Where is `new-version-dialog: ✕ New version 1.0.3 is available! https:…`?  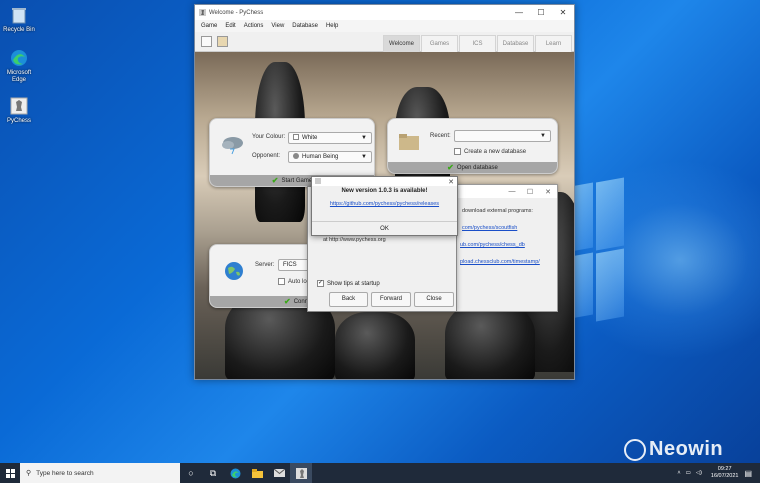 new-version-dialog: ✕ New version 1.0.3 is available! https:… is located at coordinates (384, 206).